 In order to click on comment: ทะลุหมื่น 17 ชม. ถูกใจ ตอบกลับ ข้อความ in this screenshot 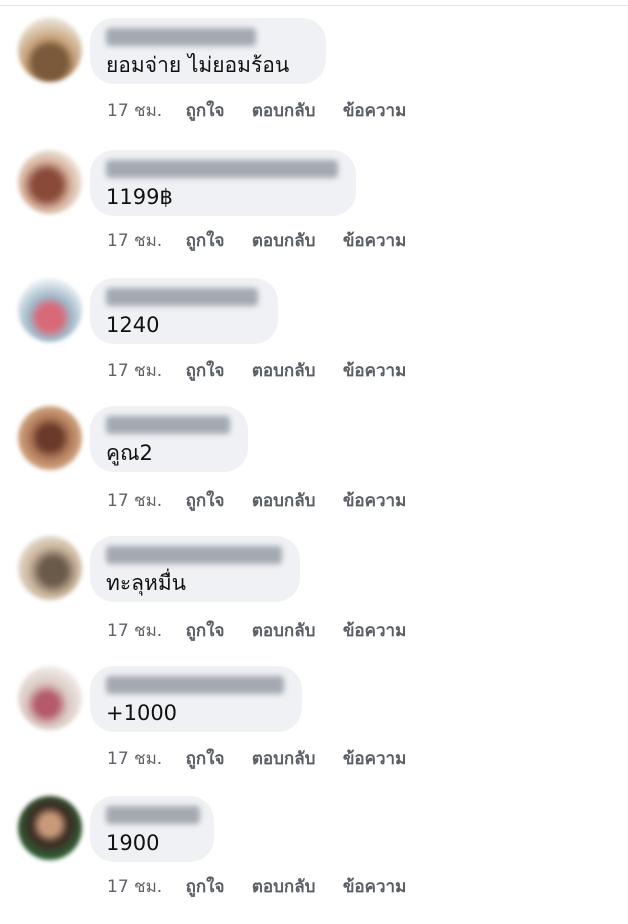, I will do `click(314, 600)`.